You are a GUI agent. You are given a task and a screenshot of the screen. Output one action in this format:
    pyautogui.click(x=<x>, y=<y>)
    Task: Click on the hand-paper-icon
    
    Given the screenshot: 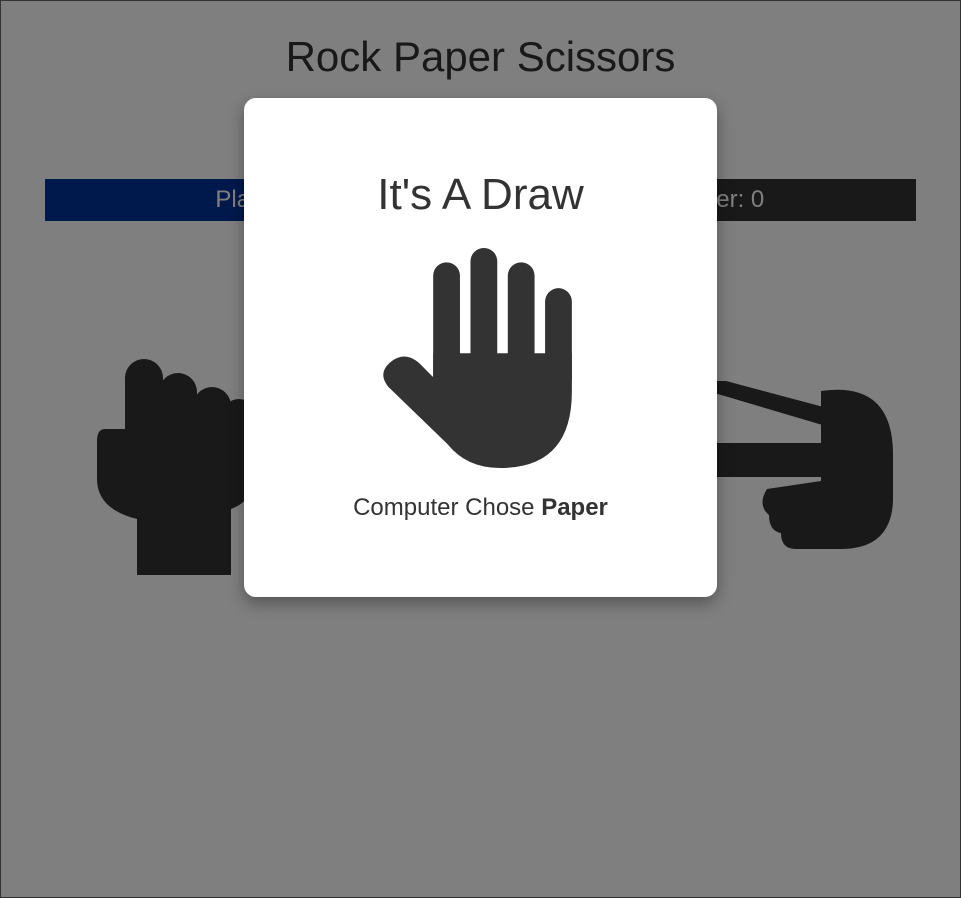 What is the action you would take?
    pyautogui.click(x=477, y=358)
    